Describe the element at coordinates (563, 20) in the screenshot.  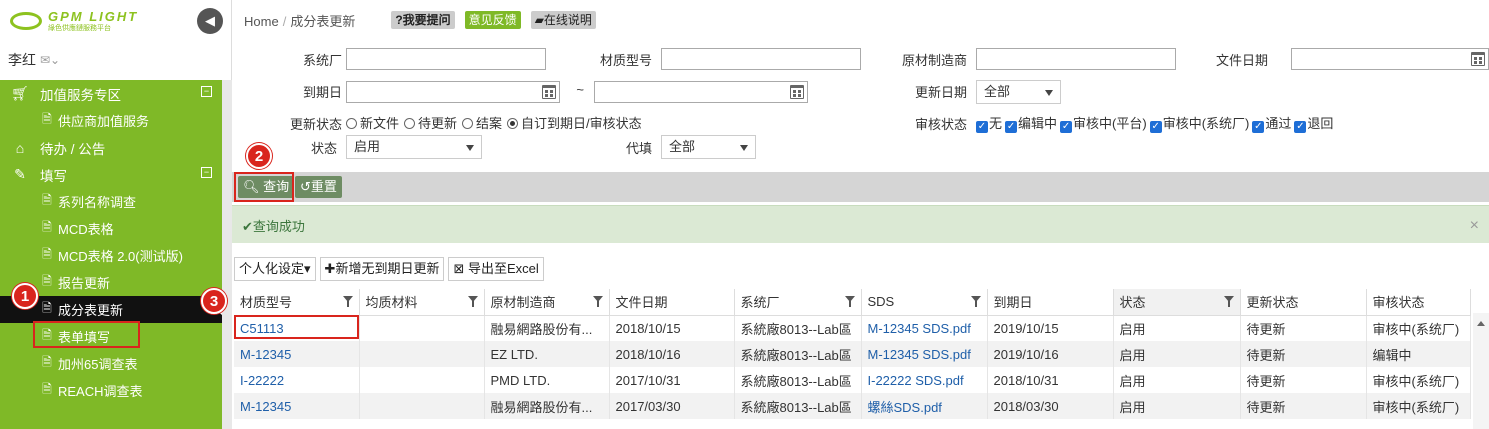
I see `online-help-button: ▰在线说明` at that location.